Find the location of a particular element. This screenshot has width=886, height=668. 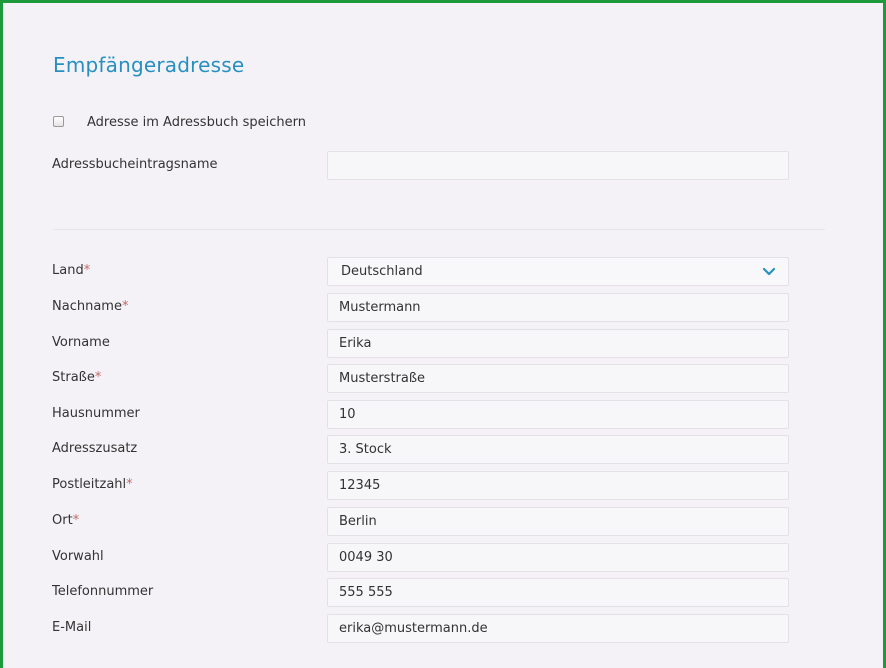

adresszusatz-input: 3. Stock is located at coordinates (558, 449).